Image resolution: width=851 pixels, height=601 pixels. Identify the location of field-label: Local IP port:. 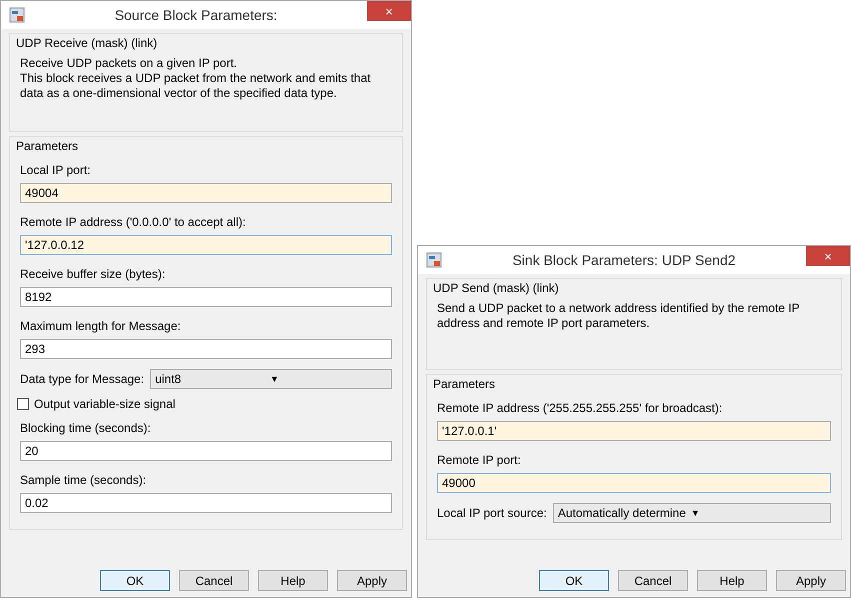
(55, 170).